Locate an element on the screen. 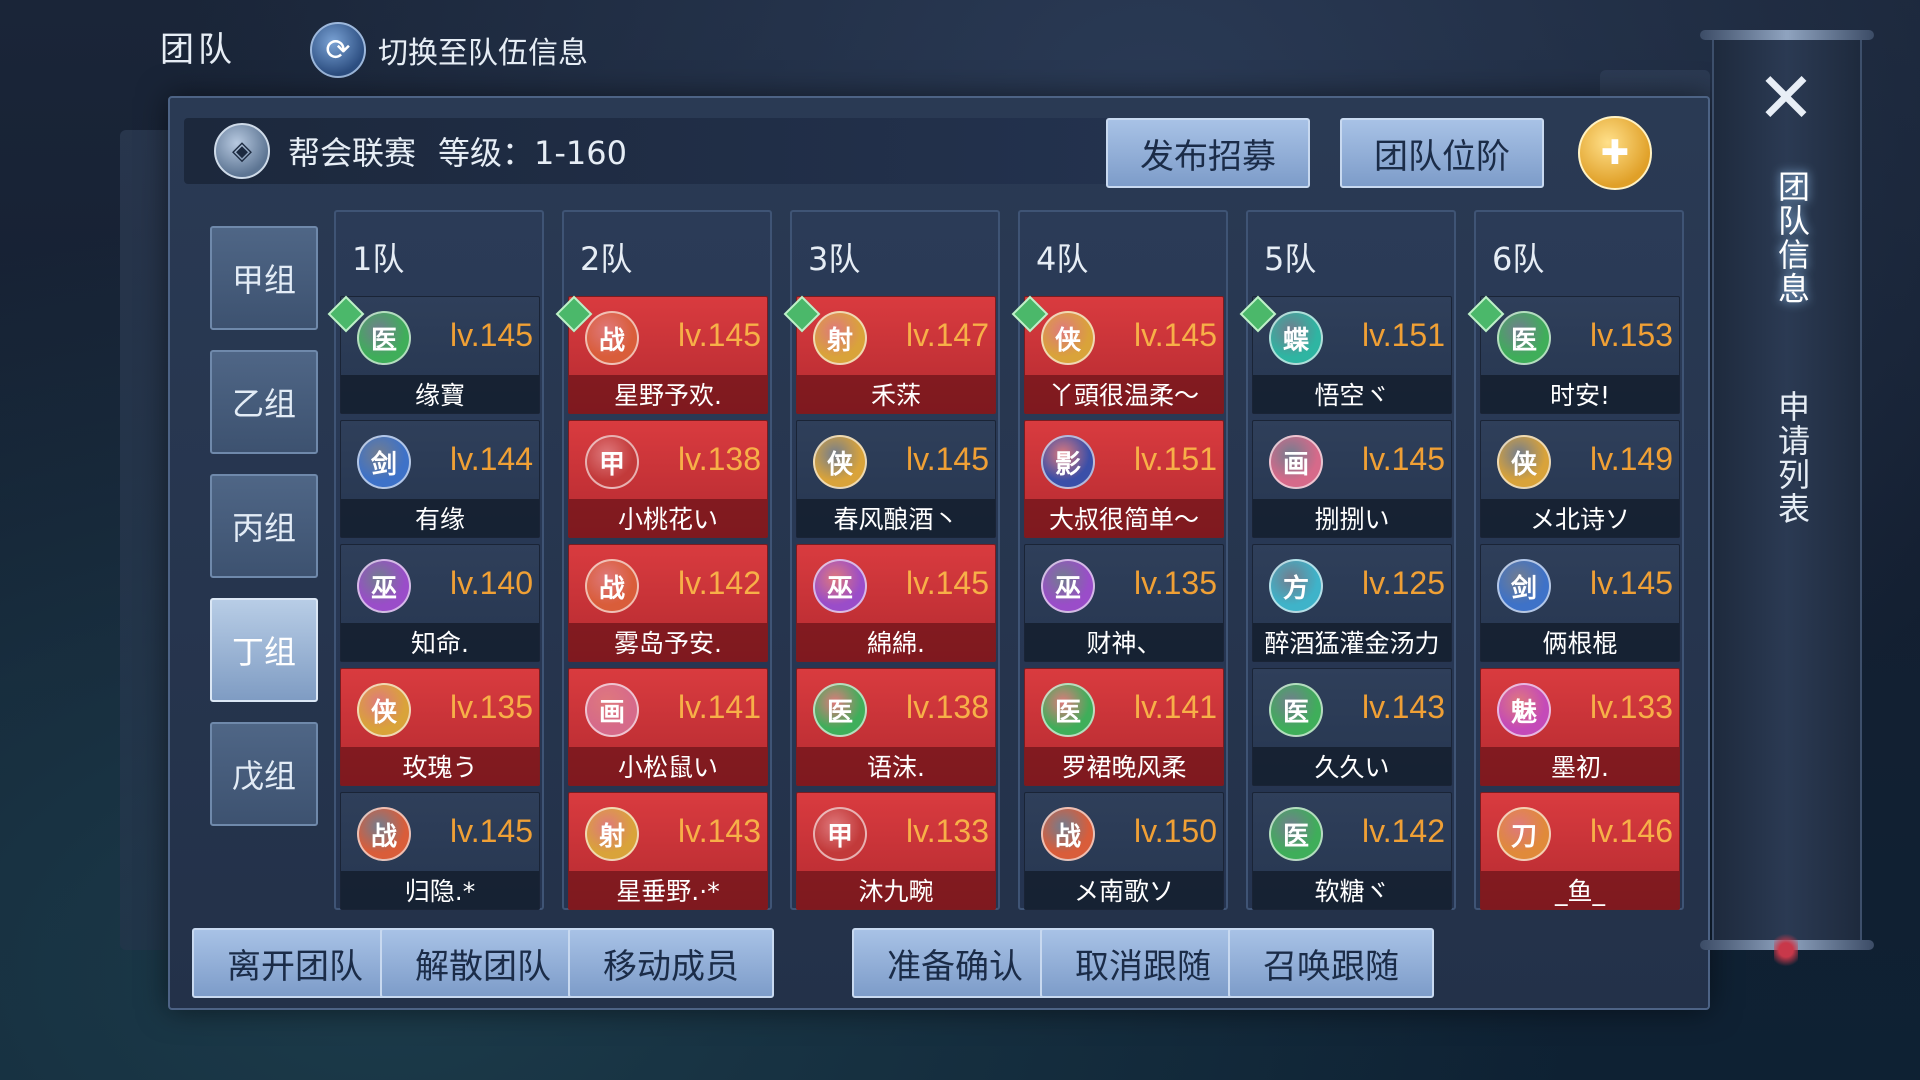 The image size is (1920, 1080). member-level: lv.143 is located at coordinates (1403, 707).